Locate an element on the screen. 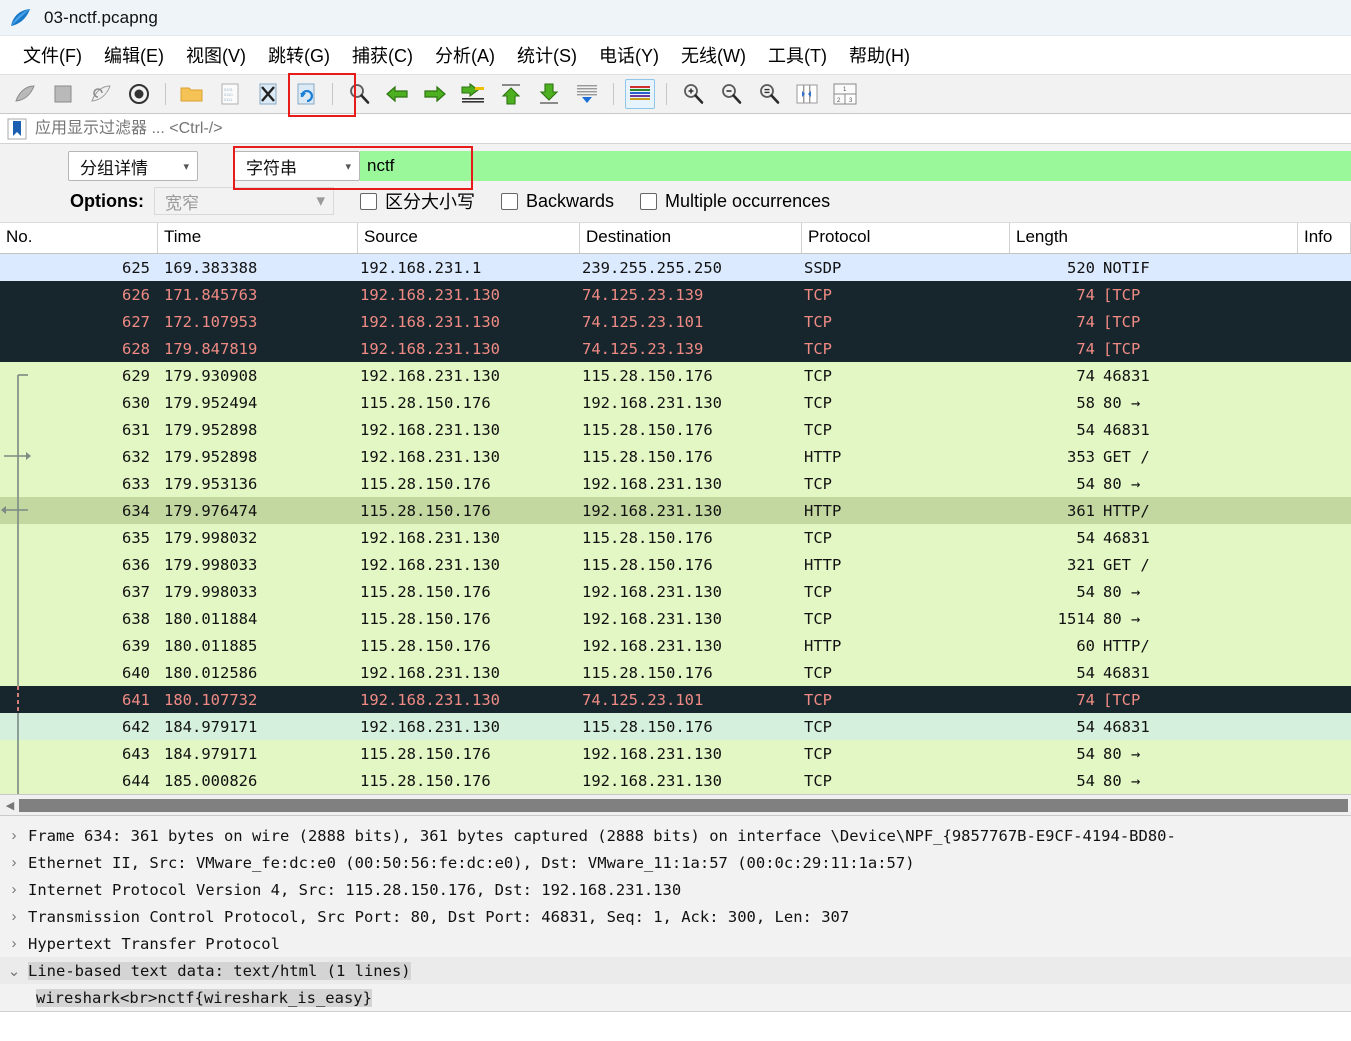 The height and width of the screenshot is (1041, 1351). layout-icon: 123 is located at coordinates (845, 94).